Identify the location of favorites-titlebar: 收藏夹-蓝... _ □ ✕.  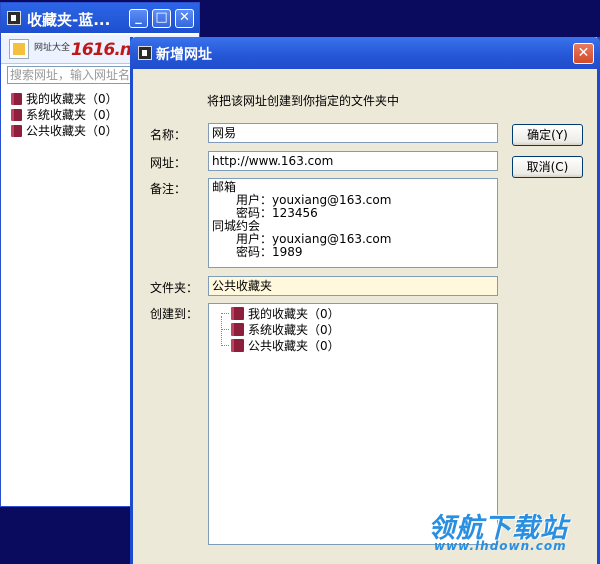
(100, 18).